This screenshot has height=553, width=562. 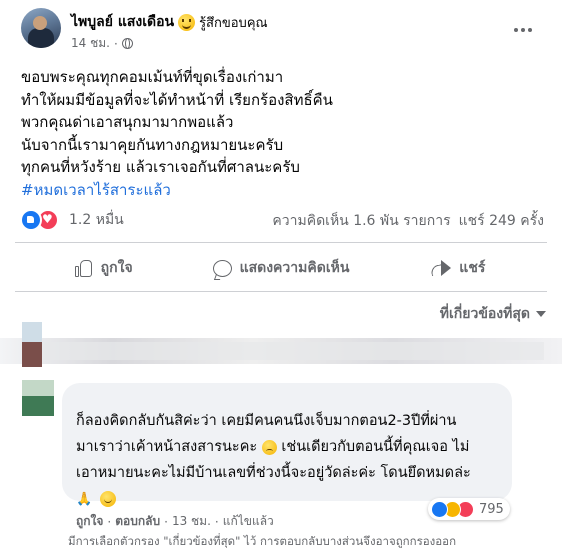 What do you see at coordinates (281, 344) in the screenshot?
I see `blurred-comment` at bounding box center [281, 344].